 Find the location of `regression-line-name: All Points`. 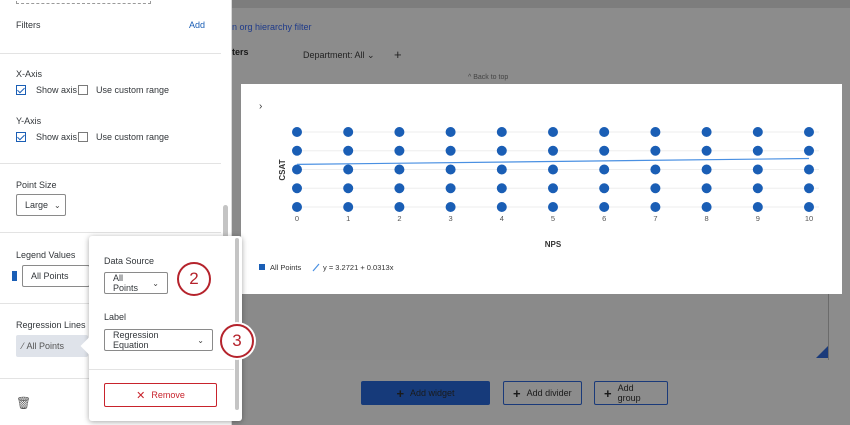

regression-line-name: All Points is located at coordinates (45, 346).